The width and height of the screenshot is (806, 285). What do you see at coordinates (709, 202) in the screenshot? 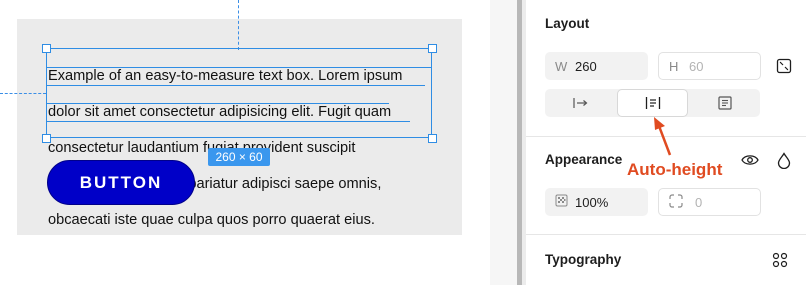
I see `corner-radius-field: 0` at bounding box center [709, 202].